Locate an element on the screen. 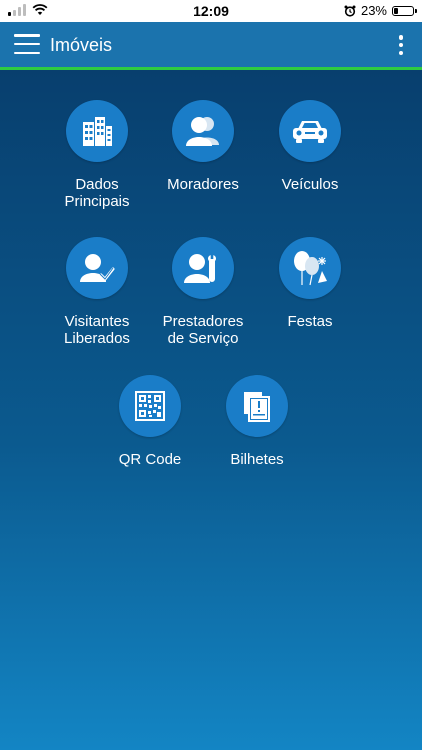 The image size is (422, 750). tile-label: Dados Principais is located at coordinates (97, 193).